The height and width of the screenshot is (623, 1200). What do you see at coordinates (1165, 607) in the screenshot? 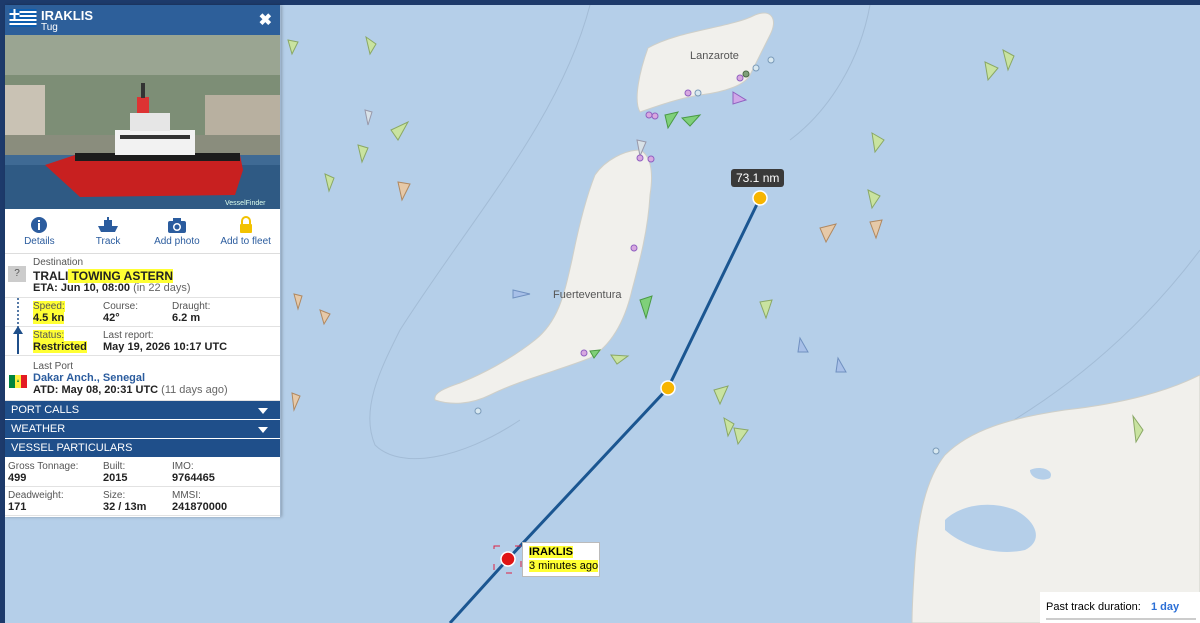
I see `track-duration-value: 1 day` at bounding box center [1165, 607].